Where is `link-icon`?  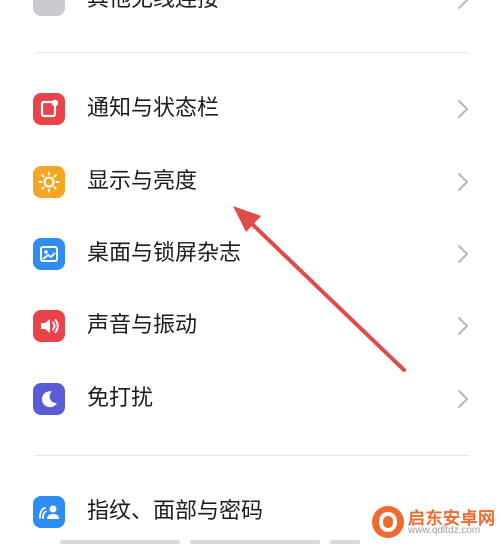 link-icon is located at coordinates (49, 8).